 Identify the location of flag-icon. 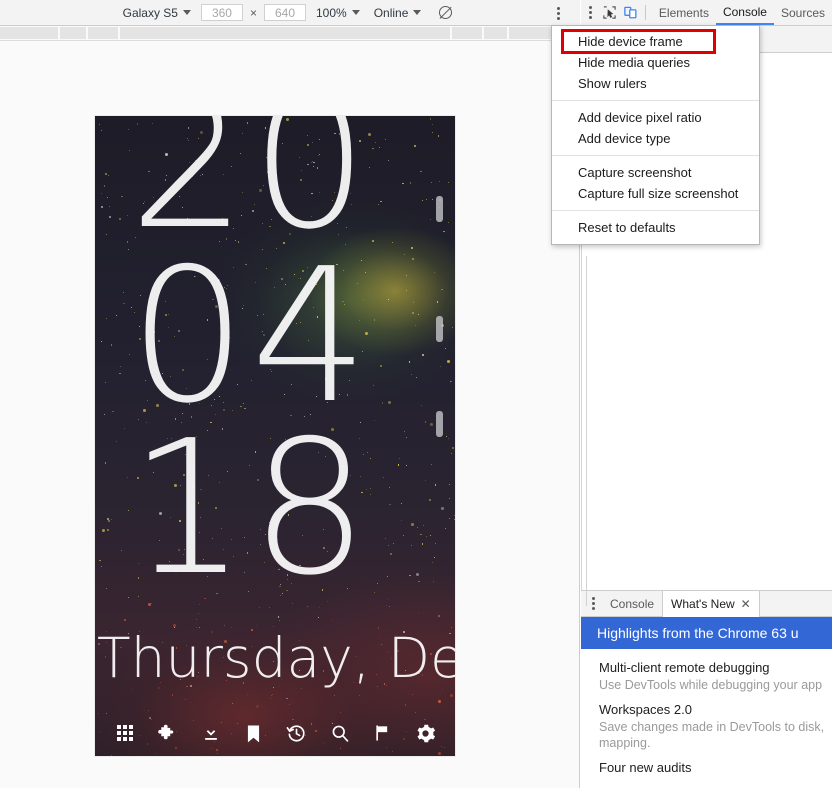
(383, 733).